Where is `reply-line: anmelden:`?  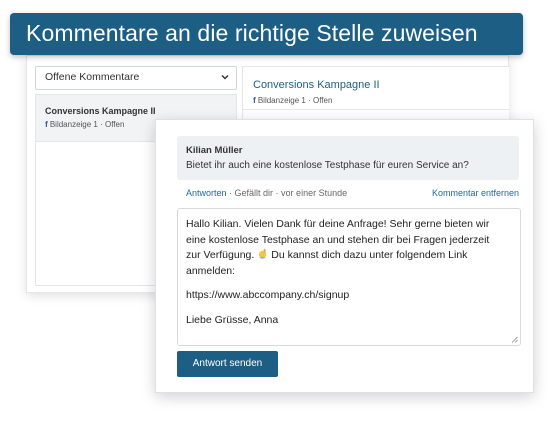
reply-line: anmelden: is located at coordinates (211, 270).